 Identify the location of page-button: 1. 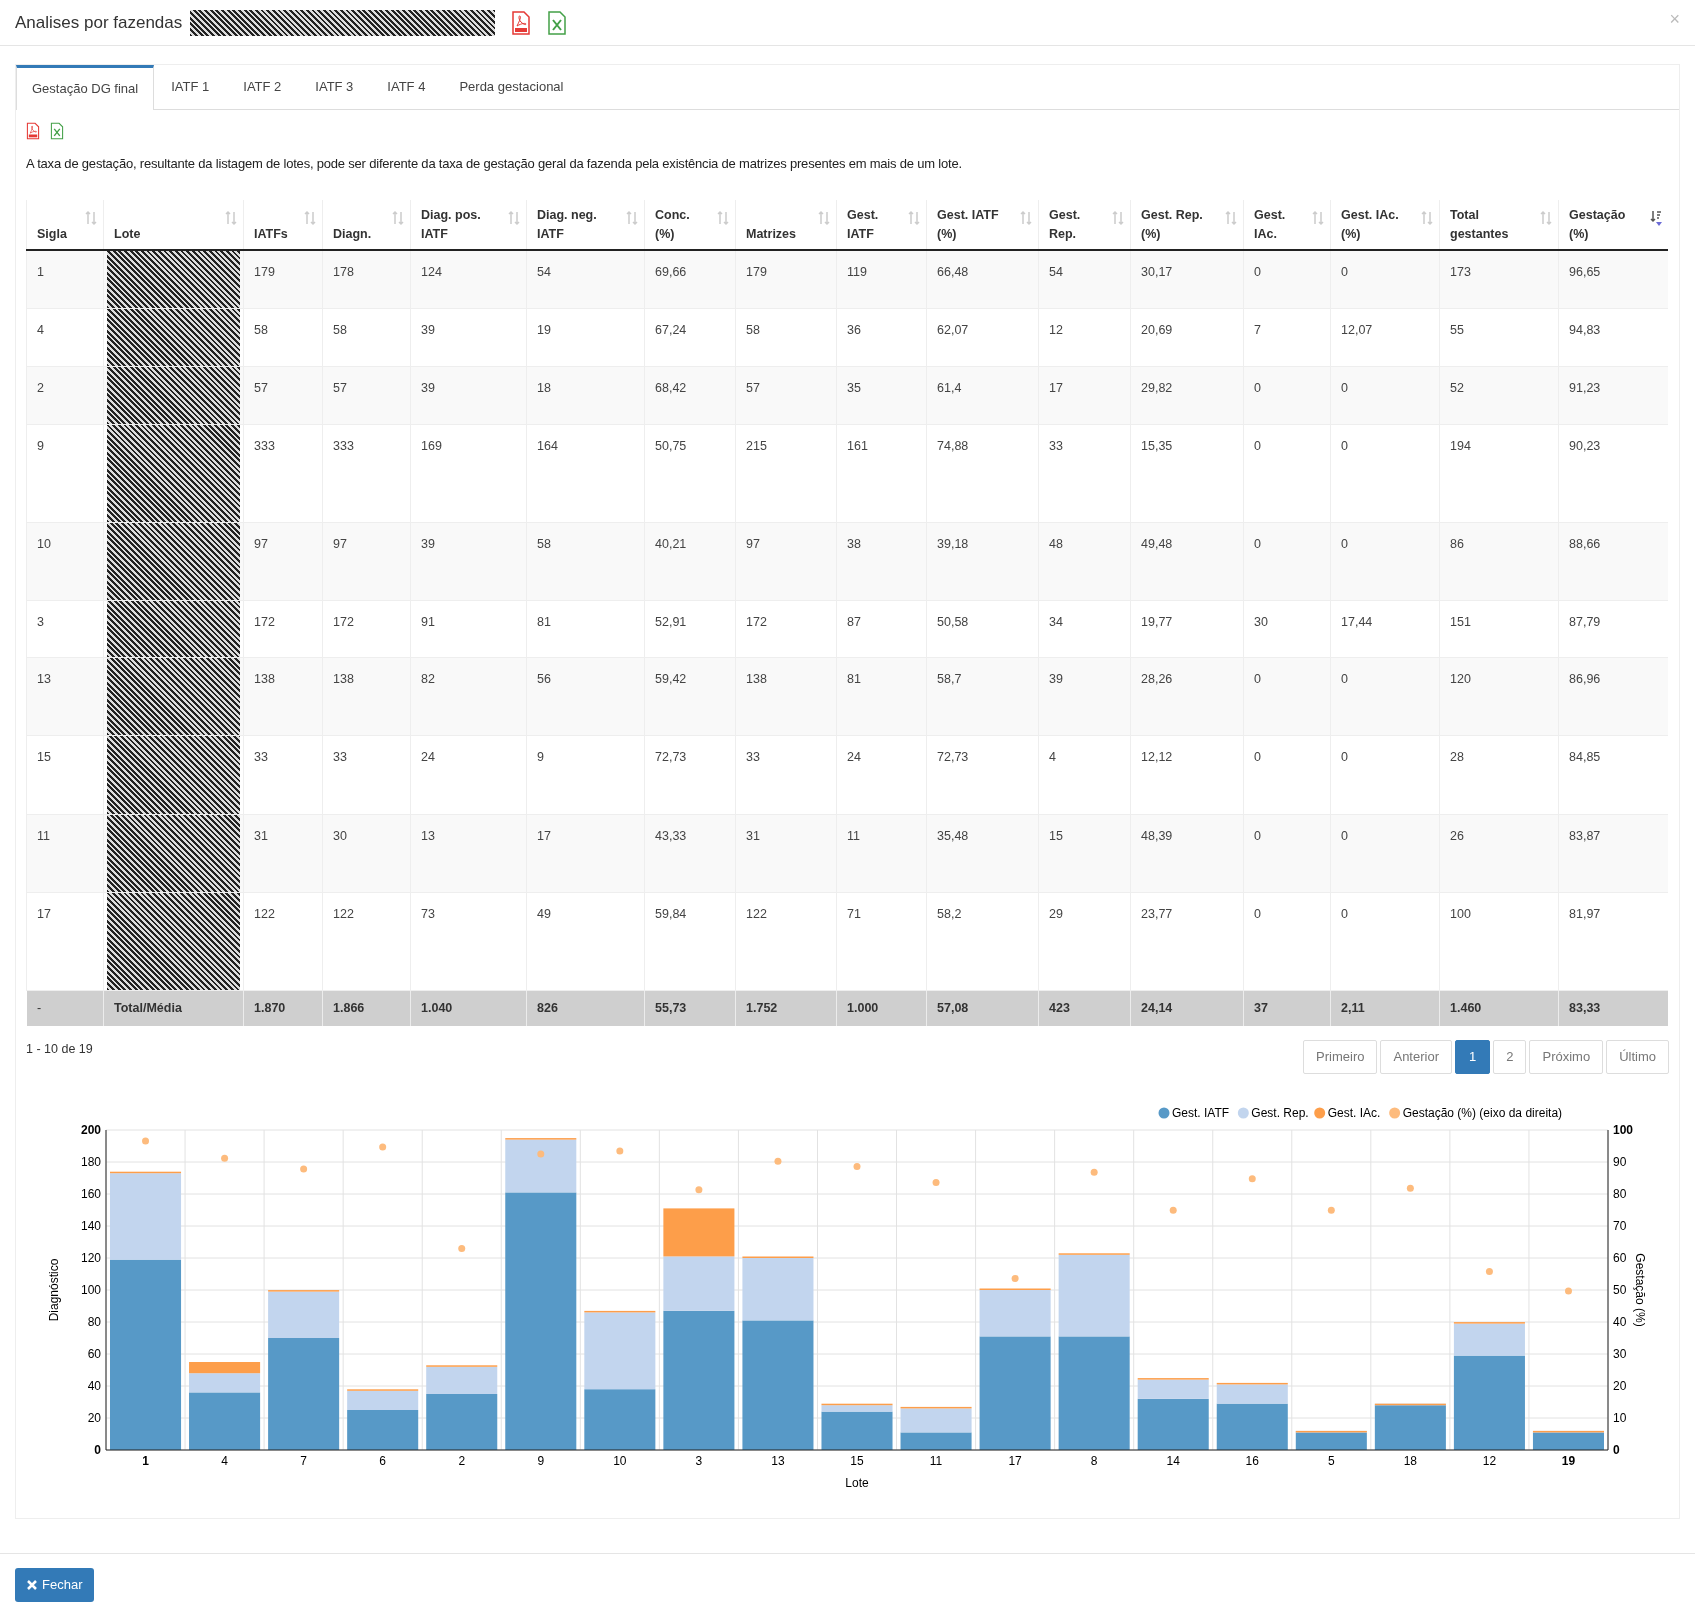
(1473, 1057).